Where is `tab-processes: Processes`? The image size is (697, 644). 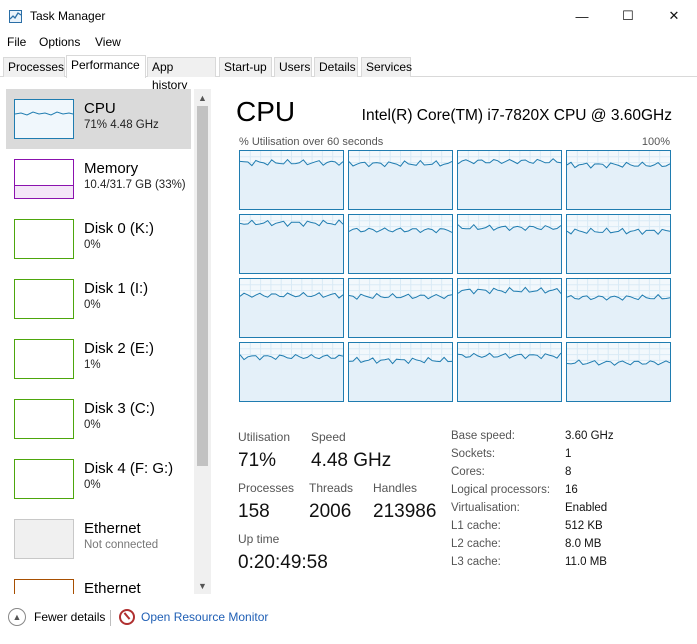
tab-processes: Processes is located at coordinates (34, 67).